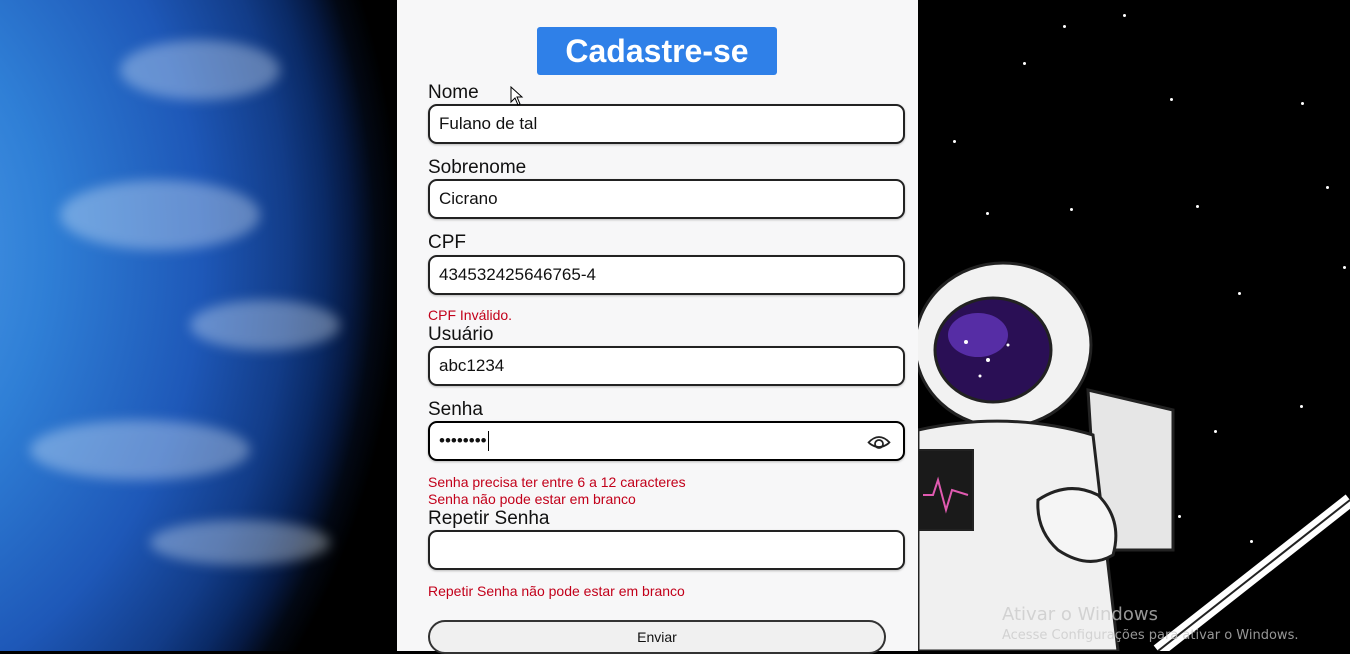 The image size is (1350, 654). What do you see at coordinates (517, 274) in the screenshot?
I see `cpf-input-value: 434532425646765-4` at bounding box center [517, 274].